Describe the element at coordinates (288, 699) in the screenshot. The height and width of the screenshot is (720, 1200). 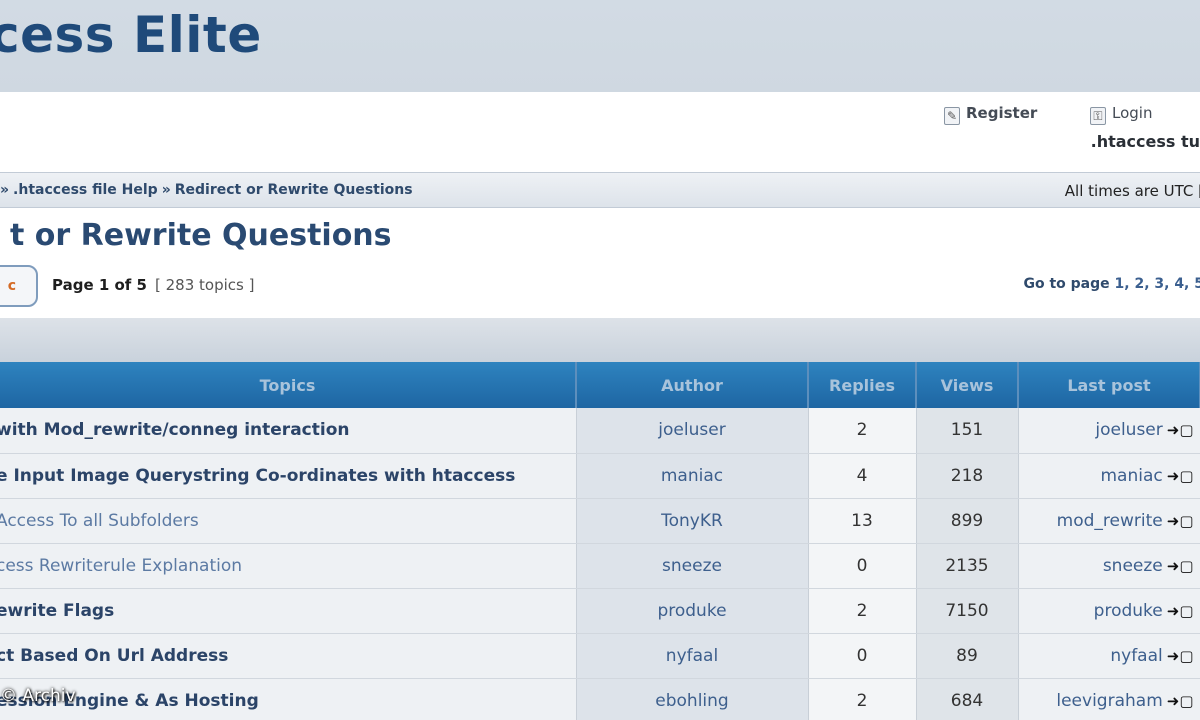
I see `topic-title-link: ession Engine & As Hosting` at that location.